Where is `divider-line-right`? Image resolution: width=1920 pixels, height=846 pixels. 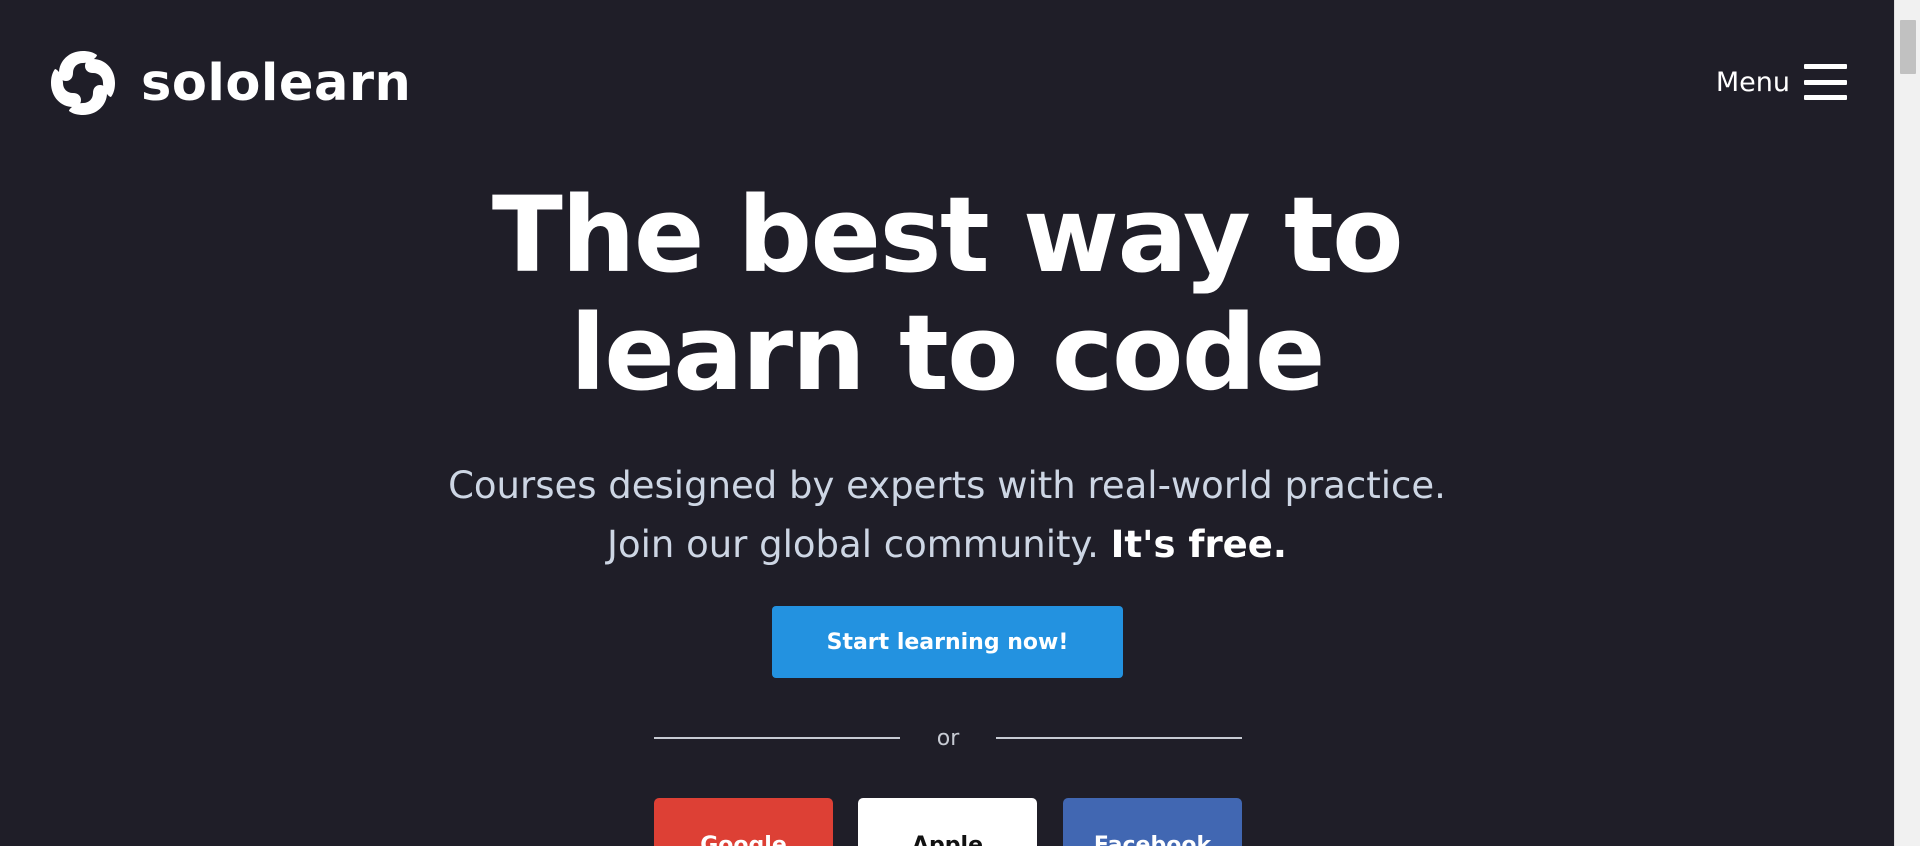 divider-line-right is located at coordinates (1119, 738).